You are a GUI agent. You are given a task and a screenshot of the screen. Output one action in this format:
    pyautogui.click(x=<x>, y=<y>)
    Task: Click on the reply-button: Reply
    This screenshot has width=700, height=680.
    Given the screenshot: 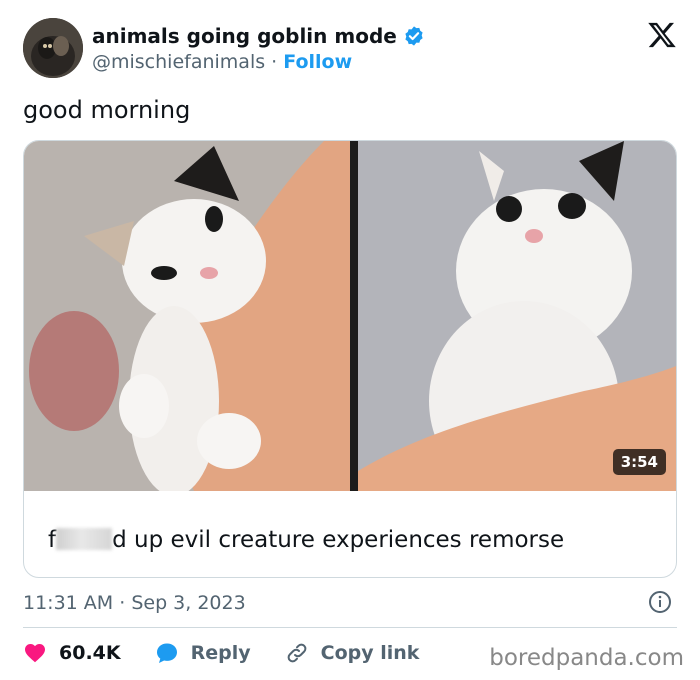 What is the action you would take?
    pyautogui.click(x=203, y=653)
    